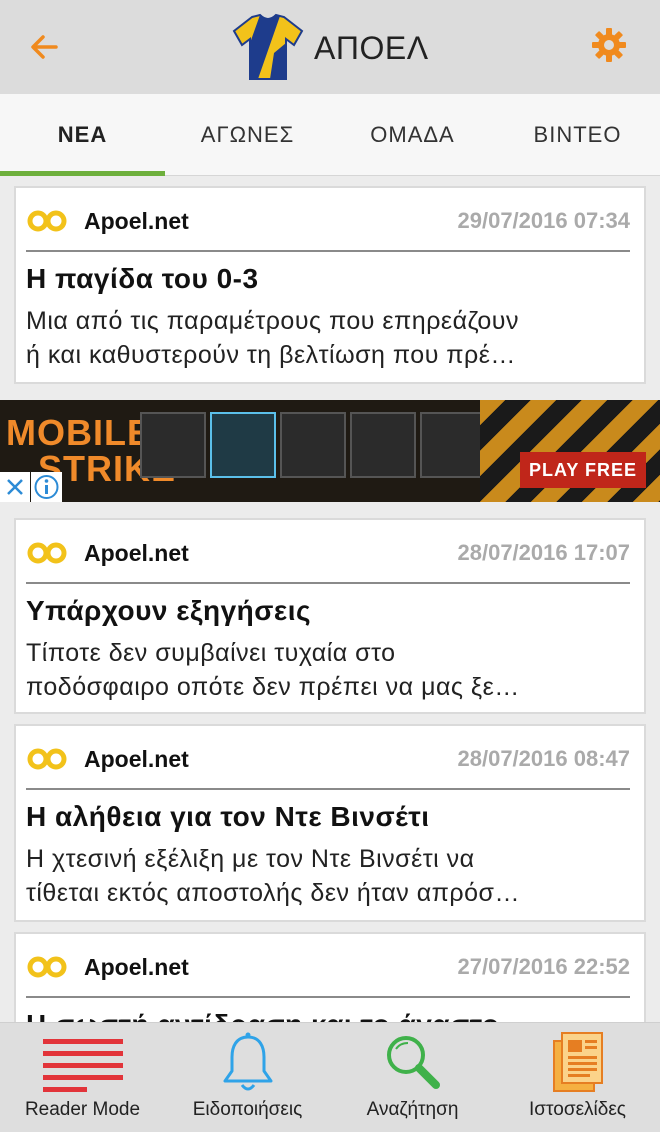  I want to click on section-tabs: ΝΕΑ ΑΓΩΝΕΣ ΟΜΑΔΑ ΒΙΝΤΕΟ, so click(330, 135).